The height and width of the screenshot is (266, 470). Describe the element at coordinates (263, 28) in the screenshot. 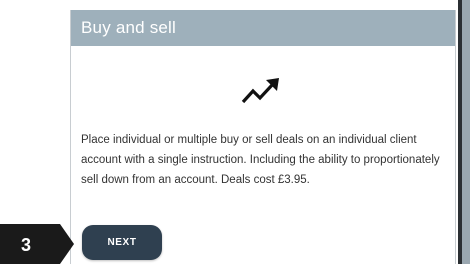

I see `card-header: Buy and sell` at that location.